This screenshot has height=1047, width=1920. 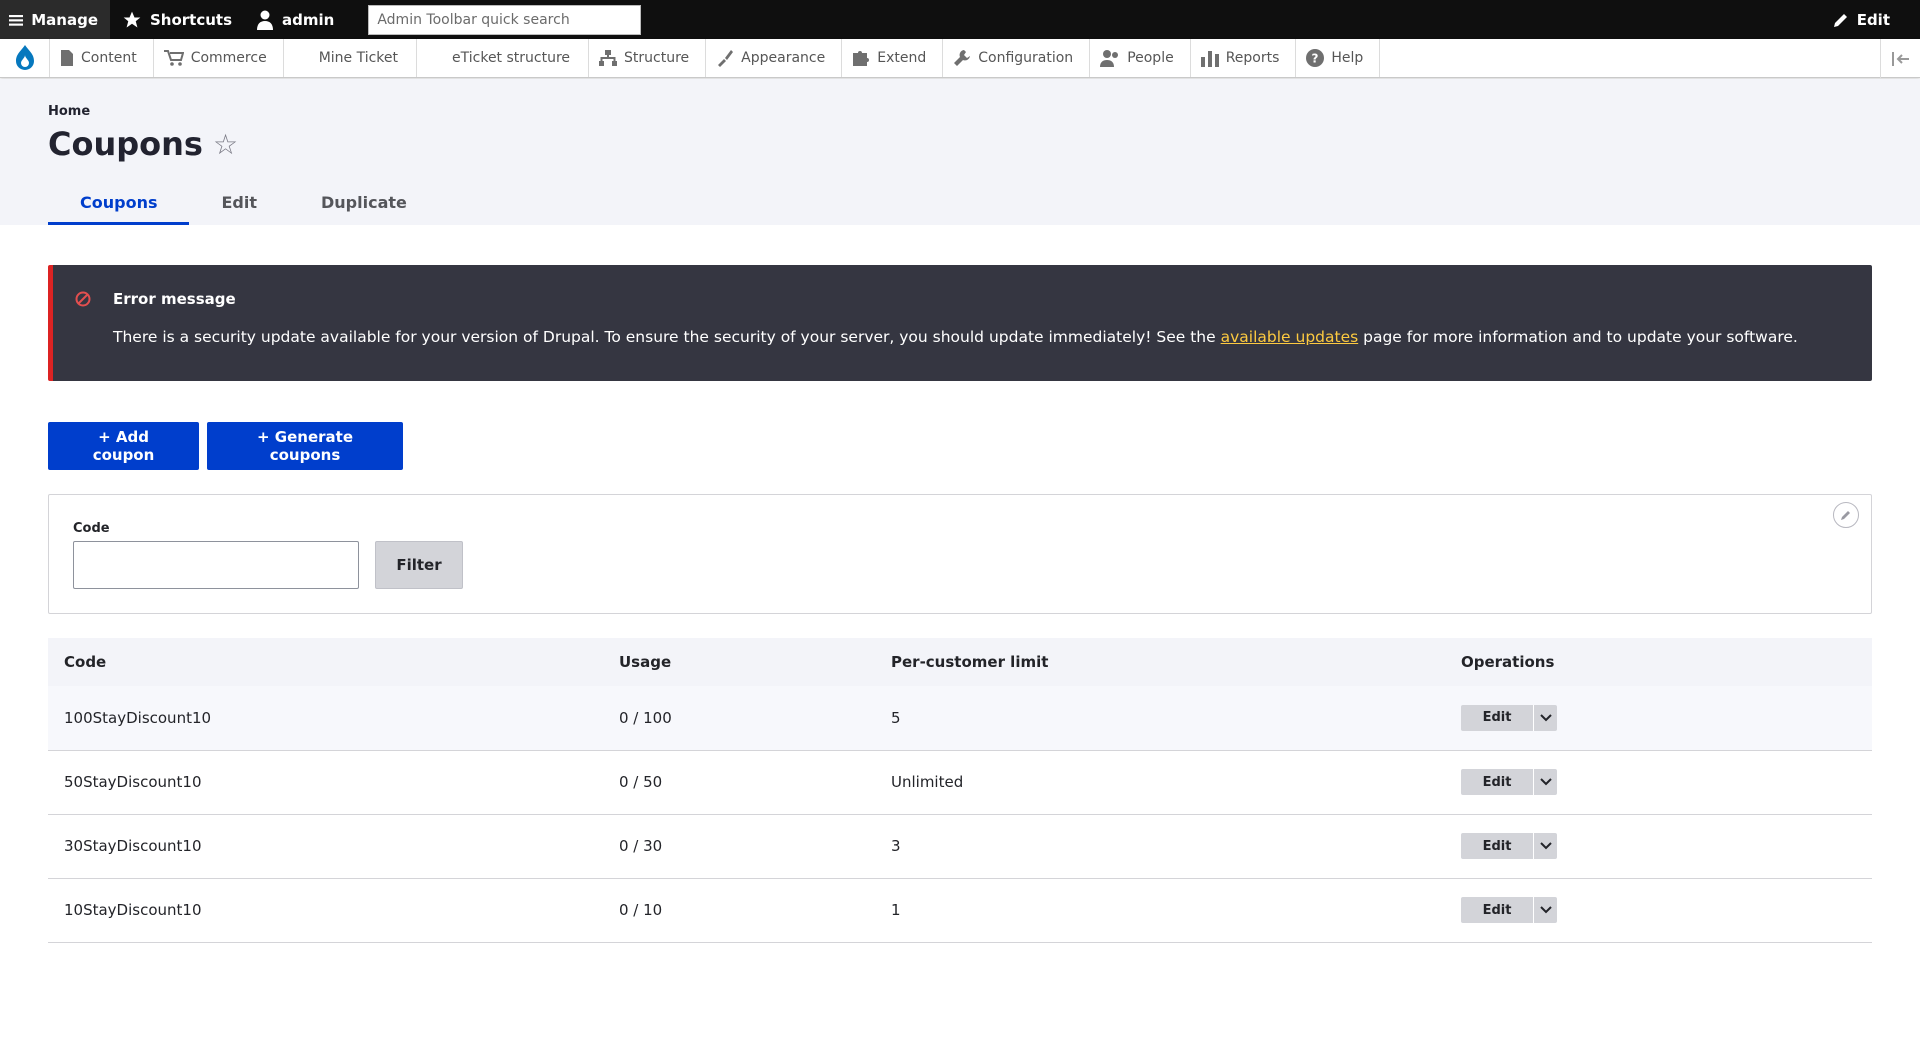 What do you see at coordinates (55, 19) in the screenshot?
I see `manage-tab: Manage` at bounding box center [55, 19].